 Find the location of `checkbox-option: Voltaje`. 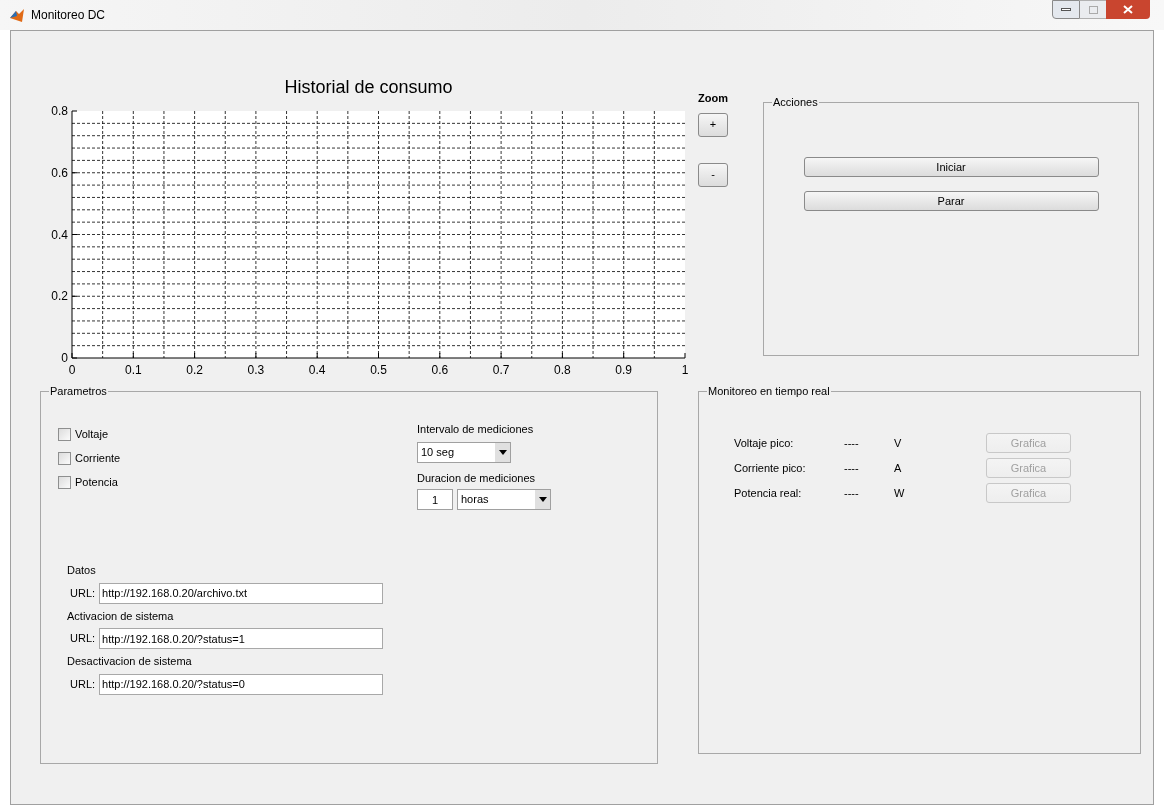

checkbox-option: Voltaje is located at coordinates (237, 434).